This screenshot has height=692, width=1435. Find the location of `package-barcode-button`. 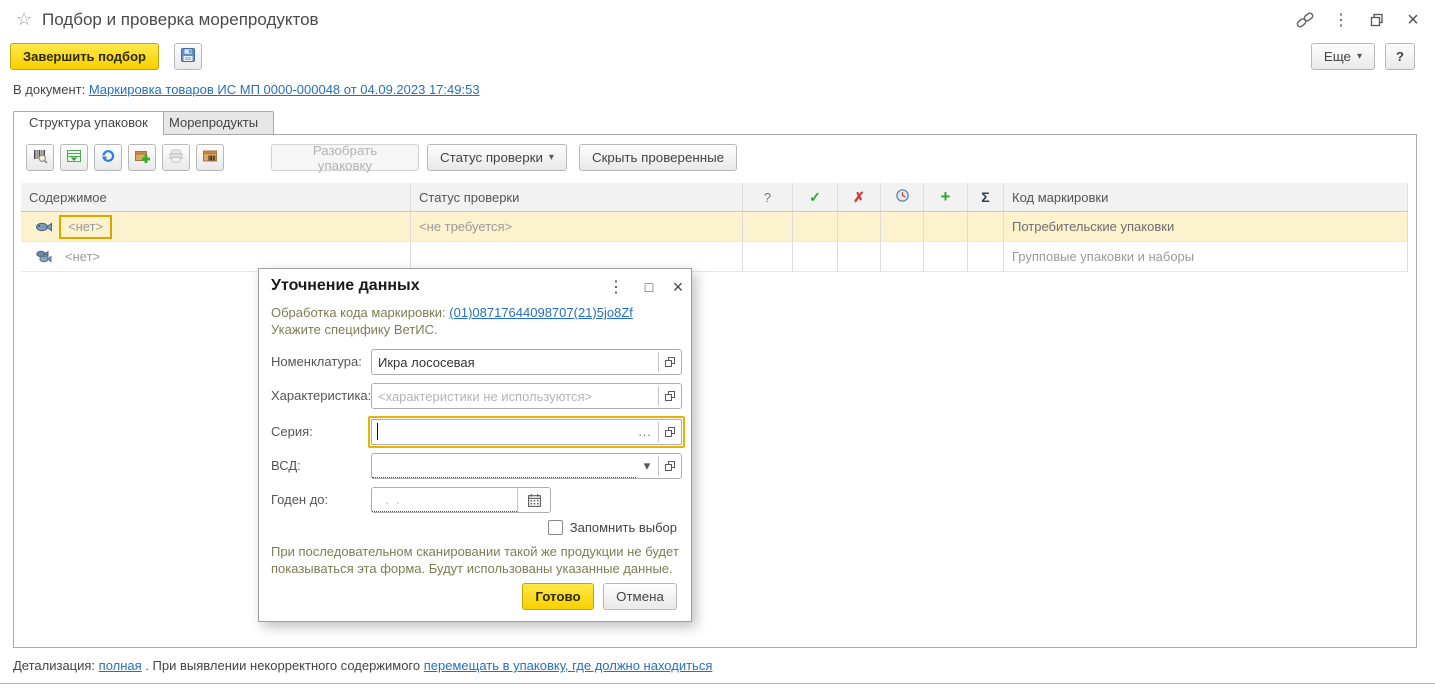

package-barcode-button is located at coordinates (210, 157).